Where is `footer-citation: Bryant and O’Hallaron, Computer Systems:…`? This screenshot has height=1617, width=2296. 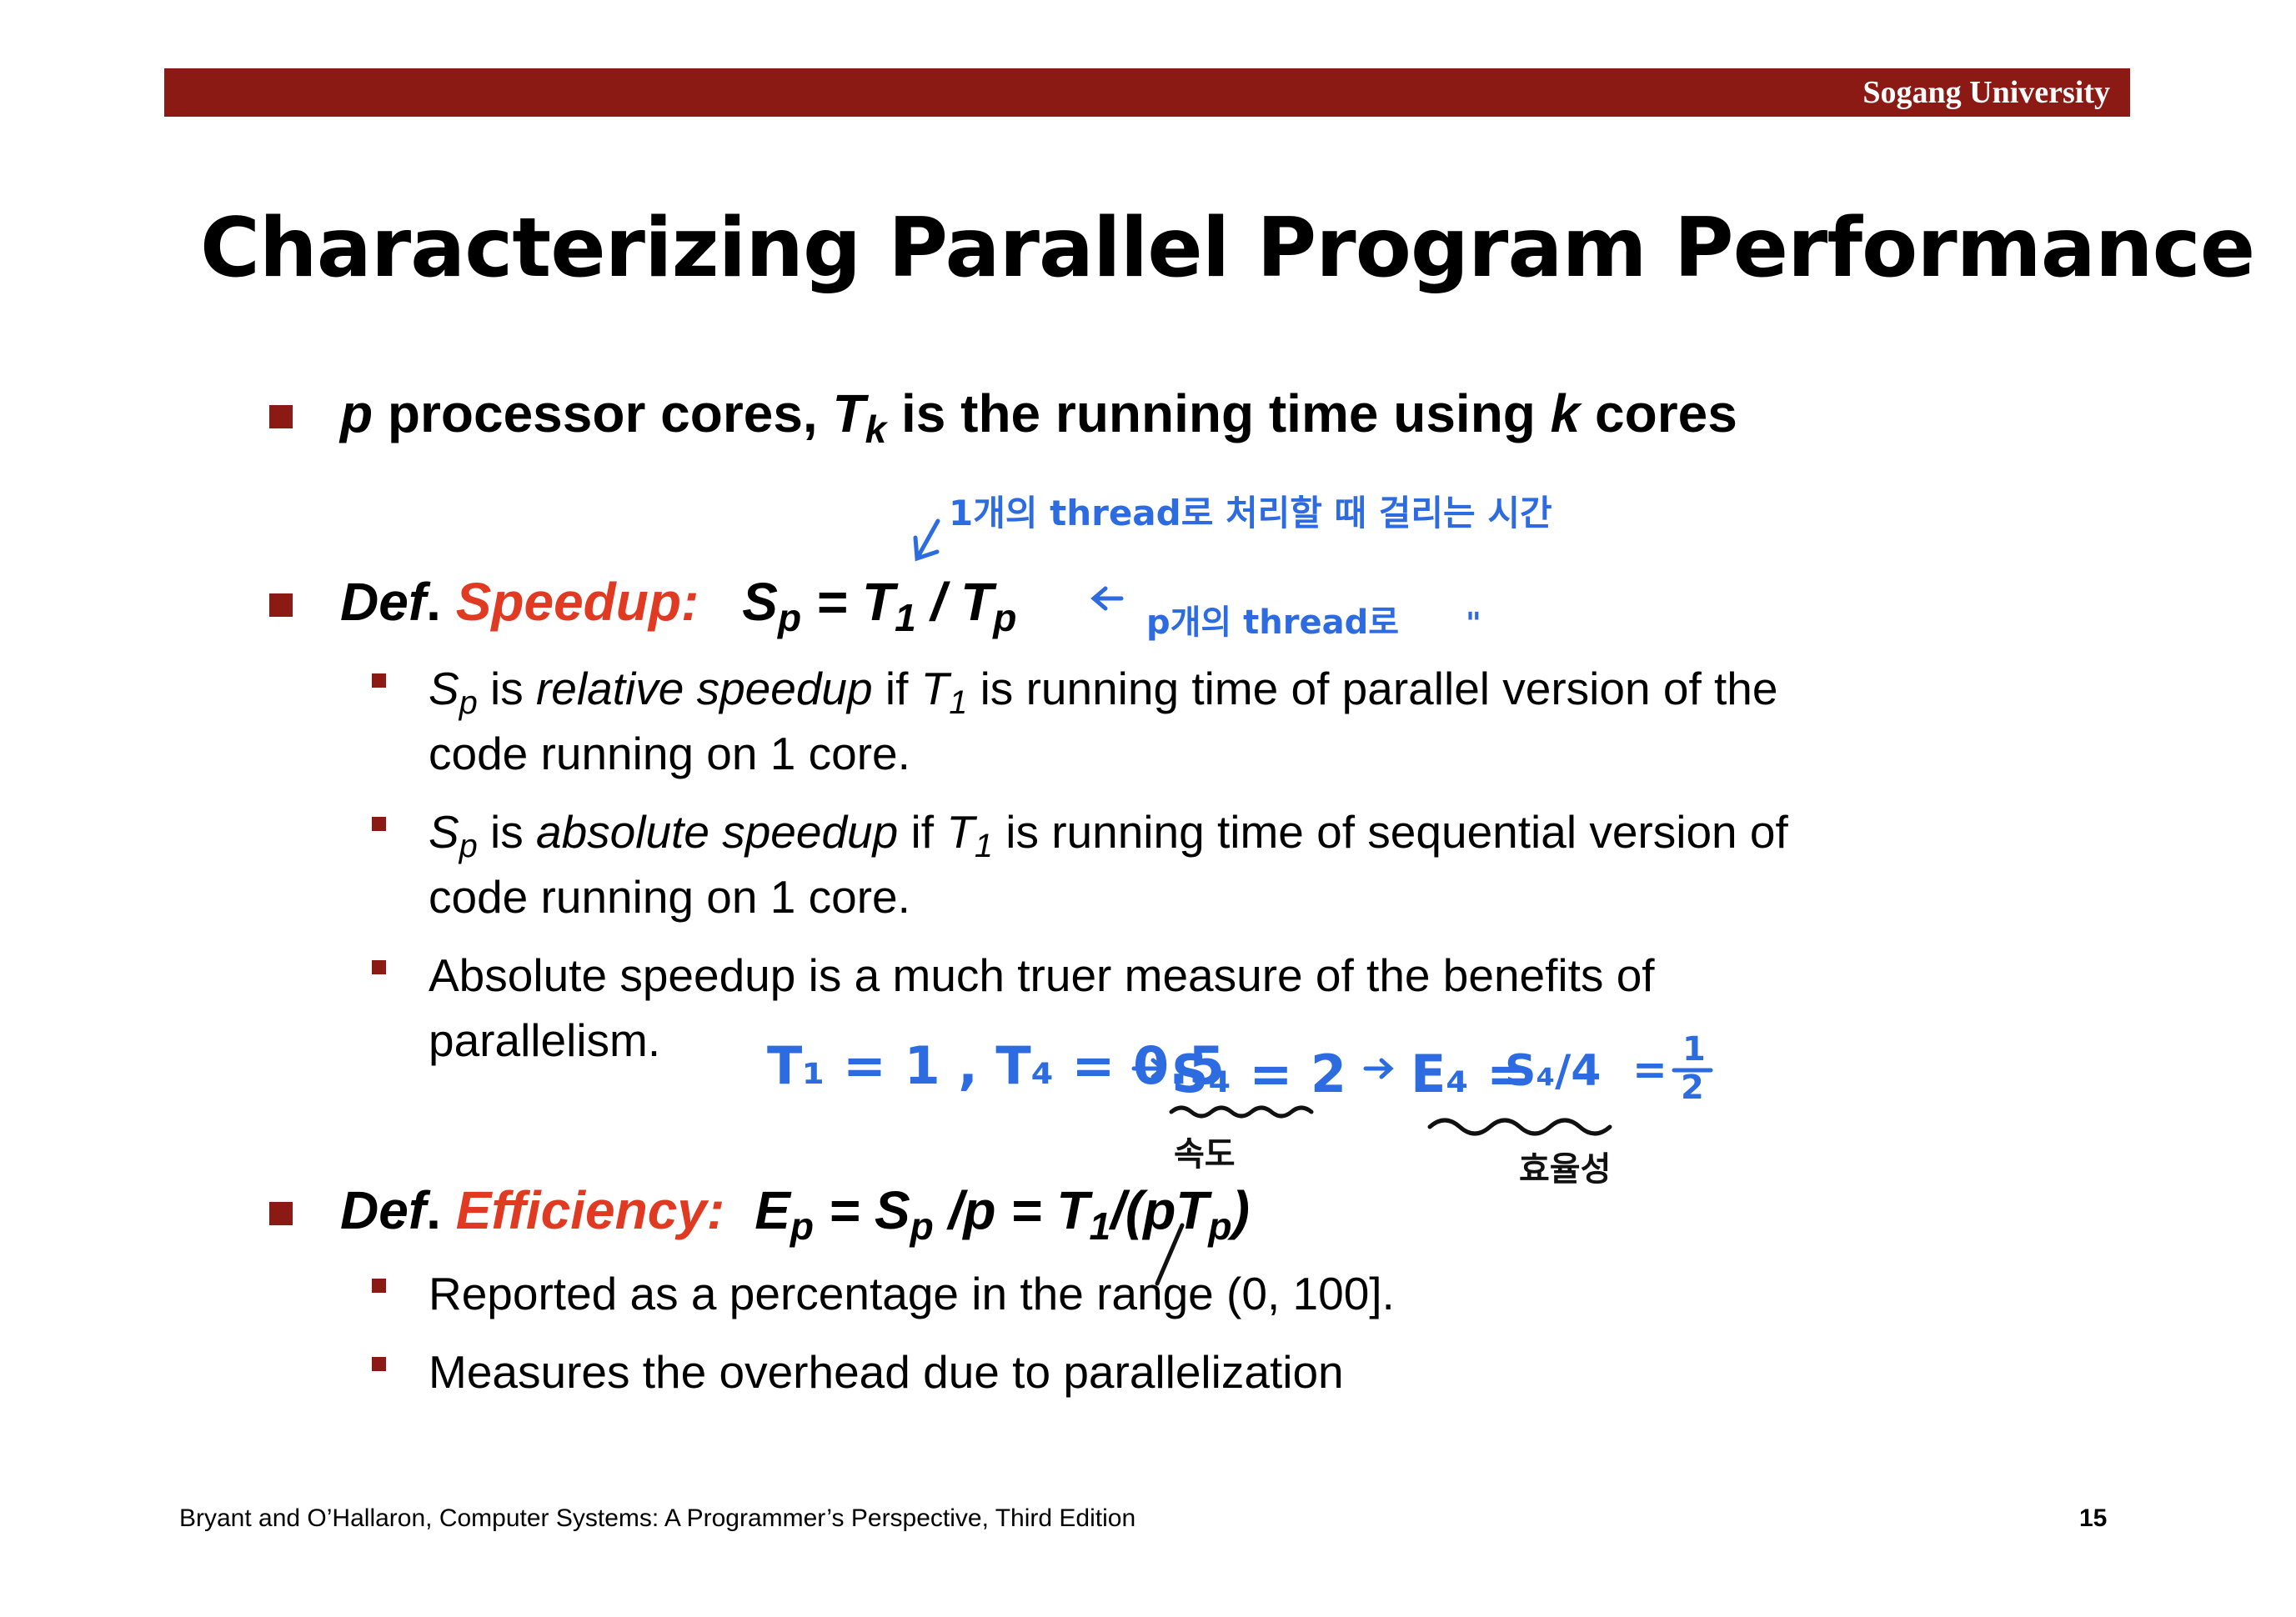 footer-citation: Bryant and O’Hallaron, Computer Systems:… is located at coordinates (657, 1518).